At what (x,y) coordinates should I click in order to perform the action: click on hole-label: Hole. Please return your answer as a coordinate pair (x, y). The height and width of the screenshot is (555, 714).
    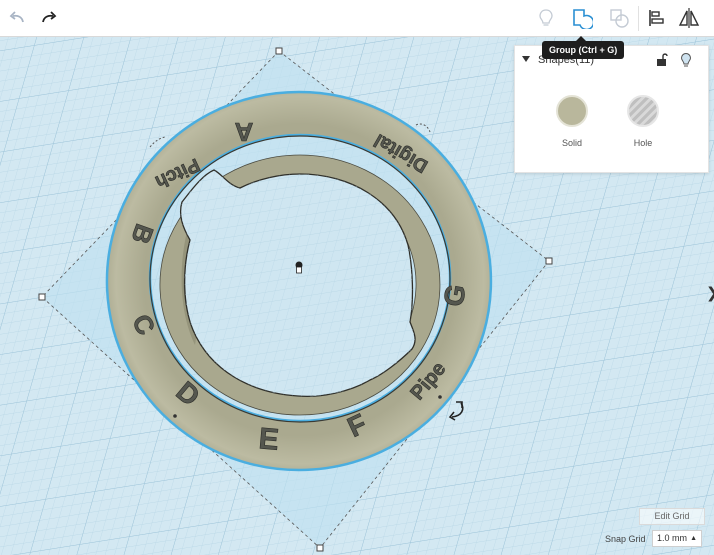
    Looking at the image, I should click on (643, 143).